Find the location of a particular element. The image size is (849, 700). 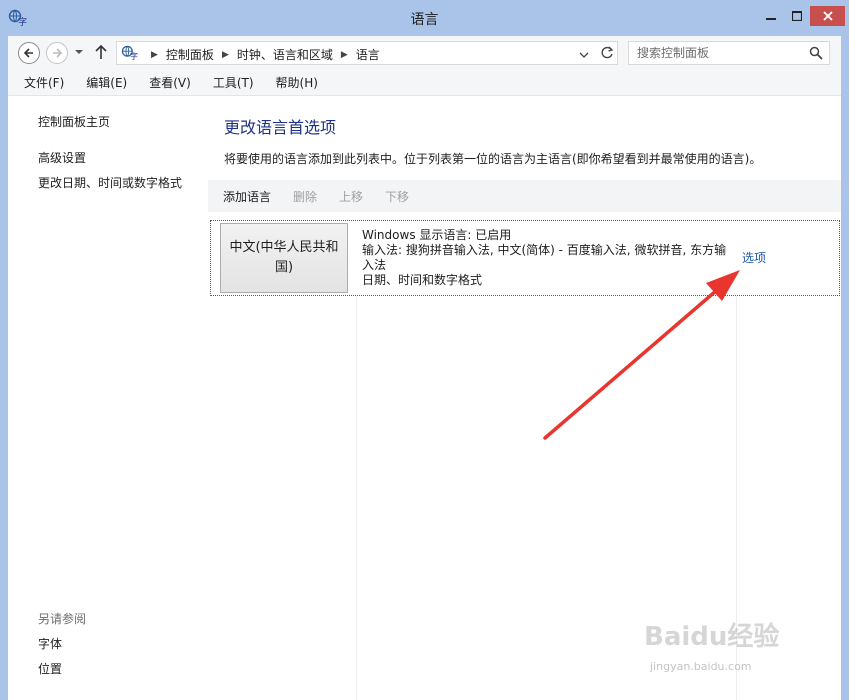

search-icon is located at coordinates (816, 53).